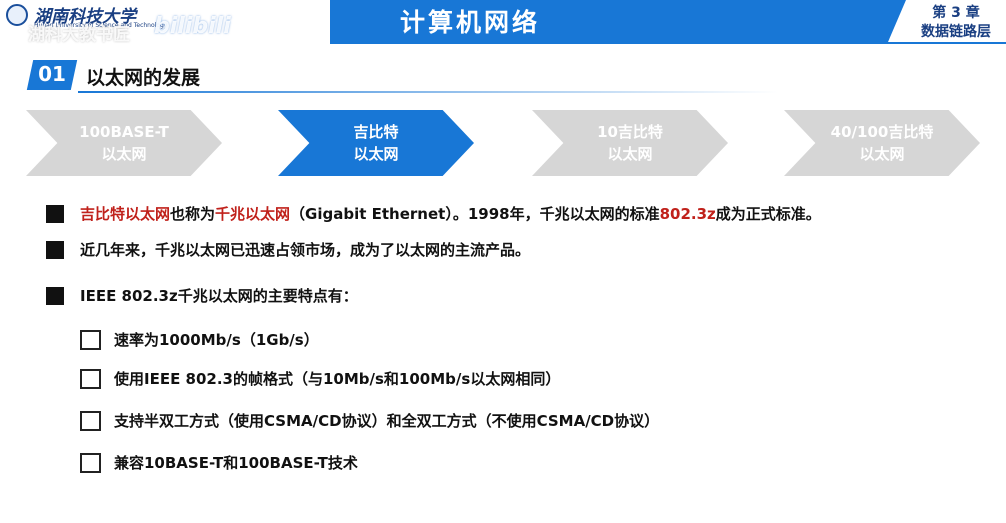  Describe the element at coordinates (125, 214) in the screenshot. I see `highlight-term: 吉比特以太网` at that location.